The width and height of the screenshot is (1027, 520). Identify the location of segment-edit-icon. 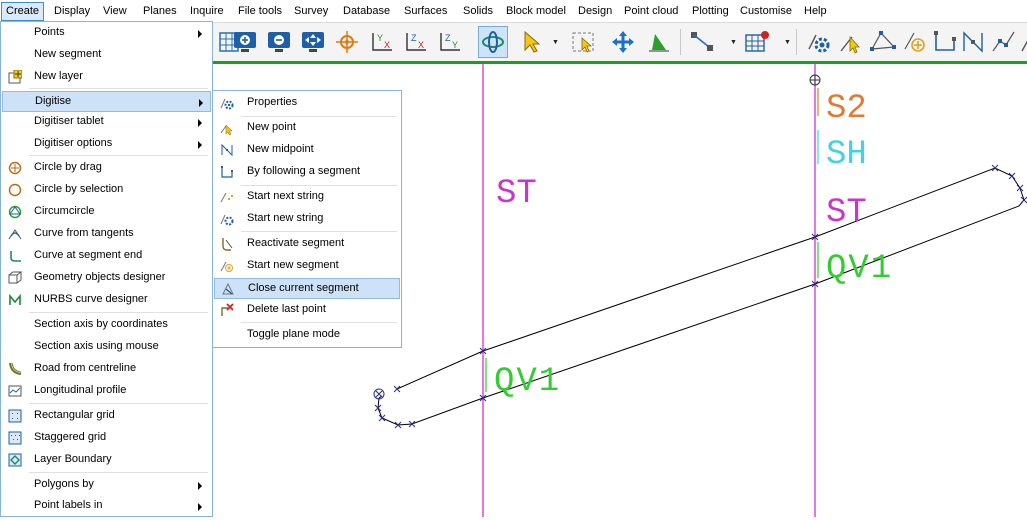
(703, 42).